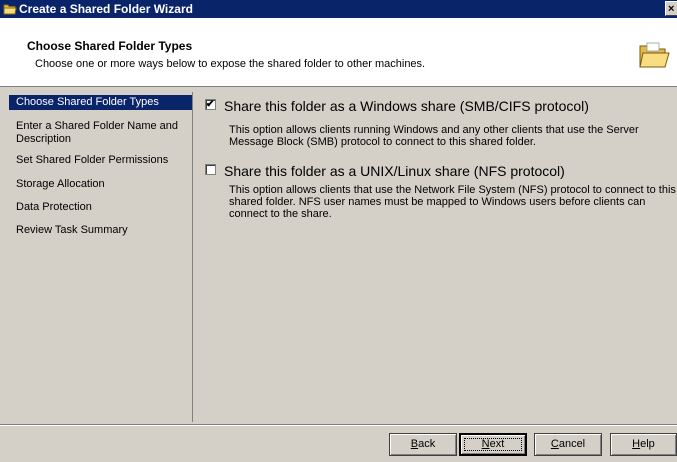  I want to click on title-bar: Create a Shared Folder Wizard ×, so click(338, 9).